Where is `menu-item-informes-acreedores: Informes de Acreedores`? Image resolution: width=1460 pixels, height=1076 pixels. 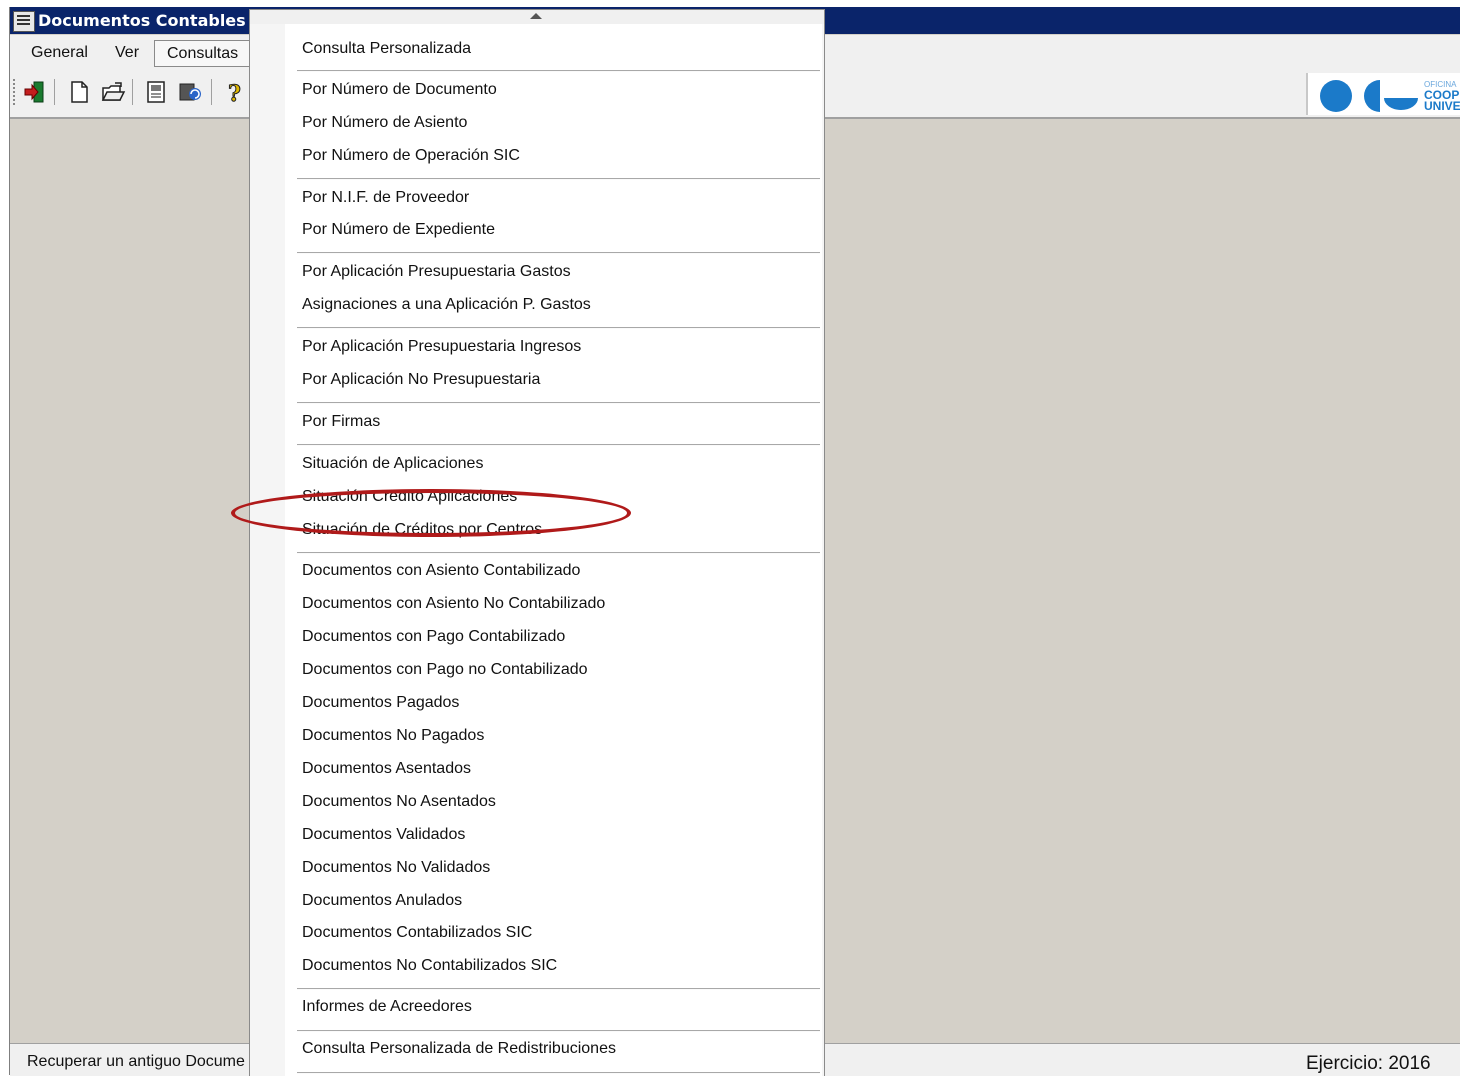
menu-item-informes-acreedores: Informes de Acreedores is located at coordinates (387, 1007).